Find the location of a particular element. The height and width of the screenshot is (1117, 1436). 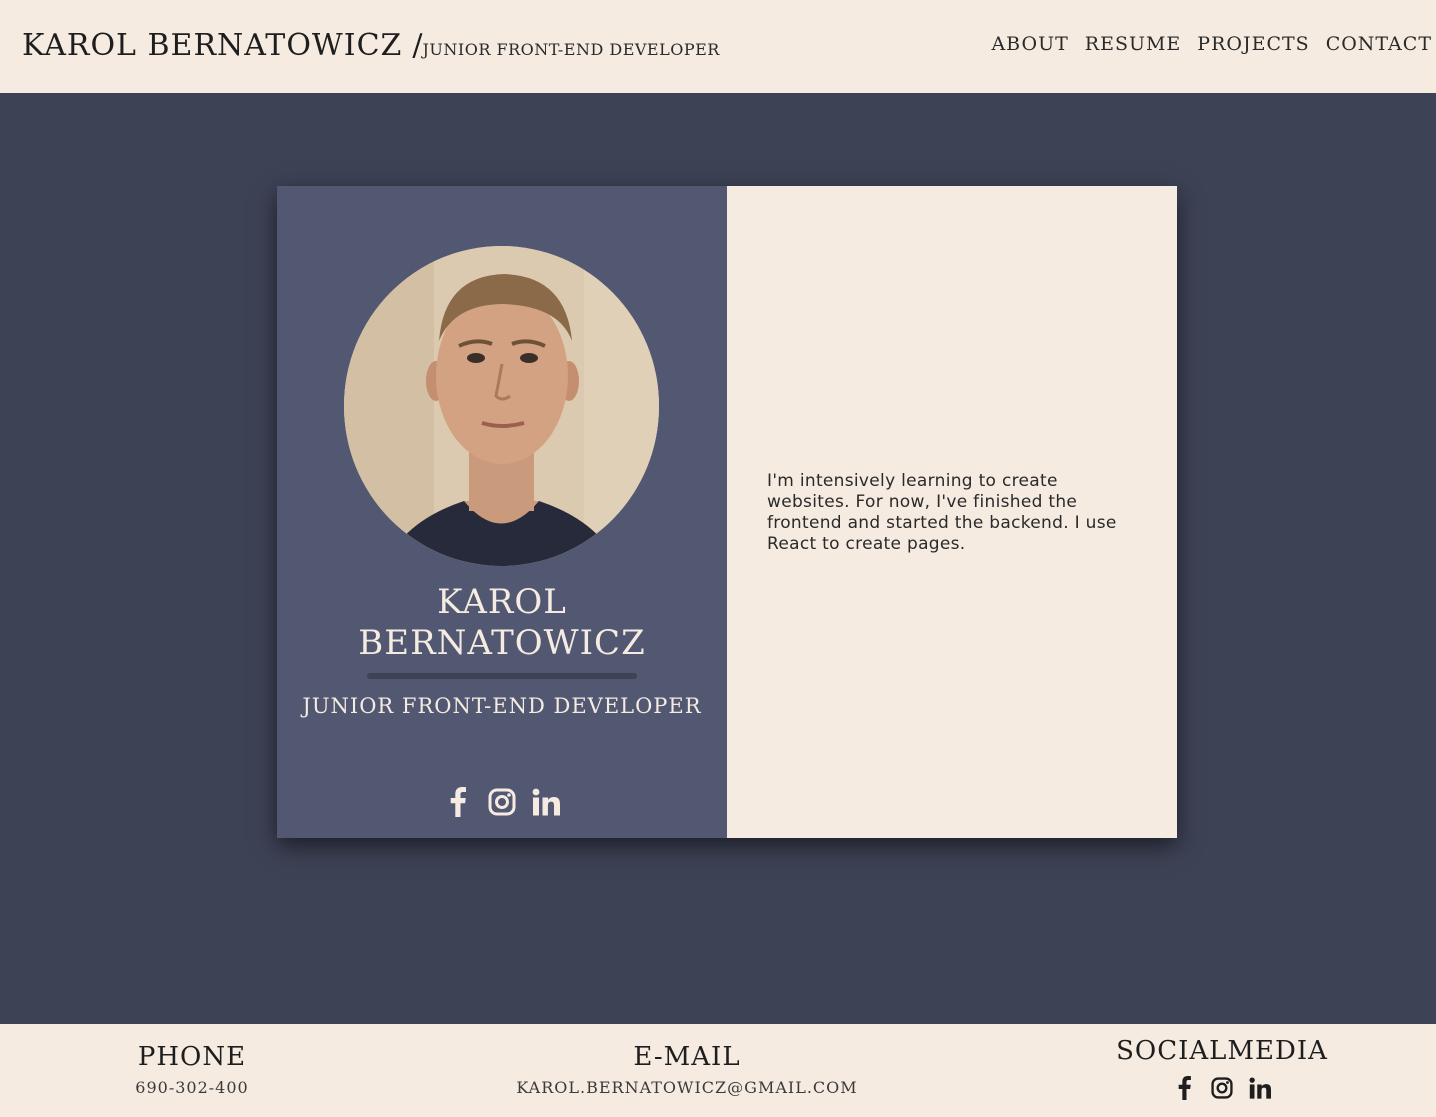

brand-subtitle: JUNIOR FRONT-END DEVELOPER is located at coordinates (571, 49).